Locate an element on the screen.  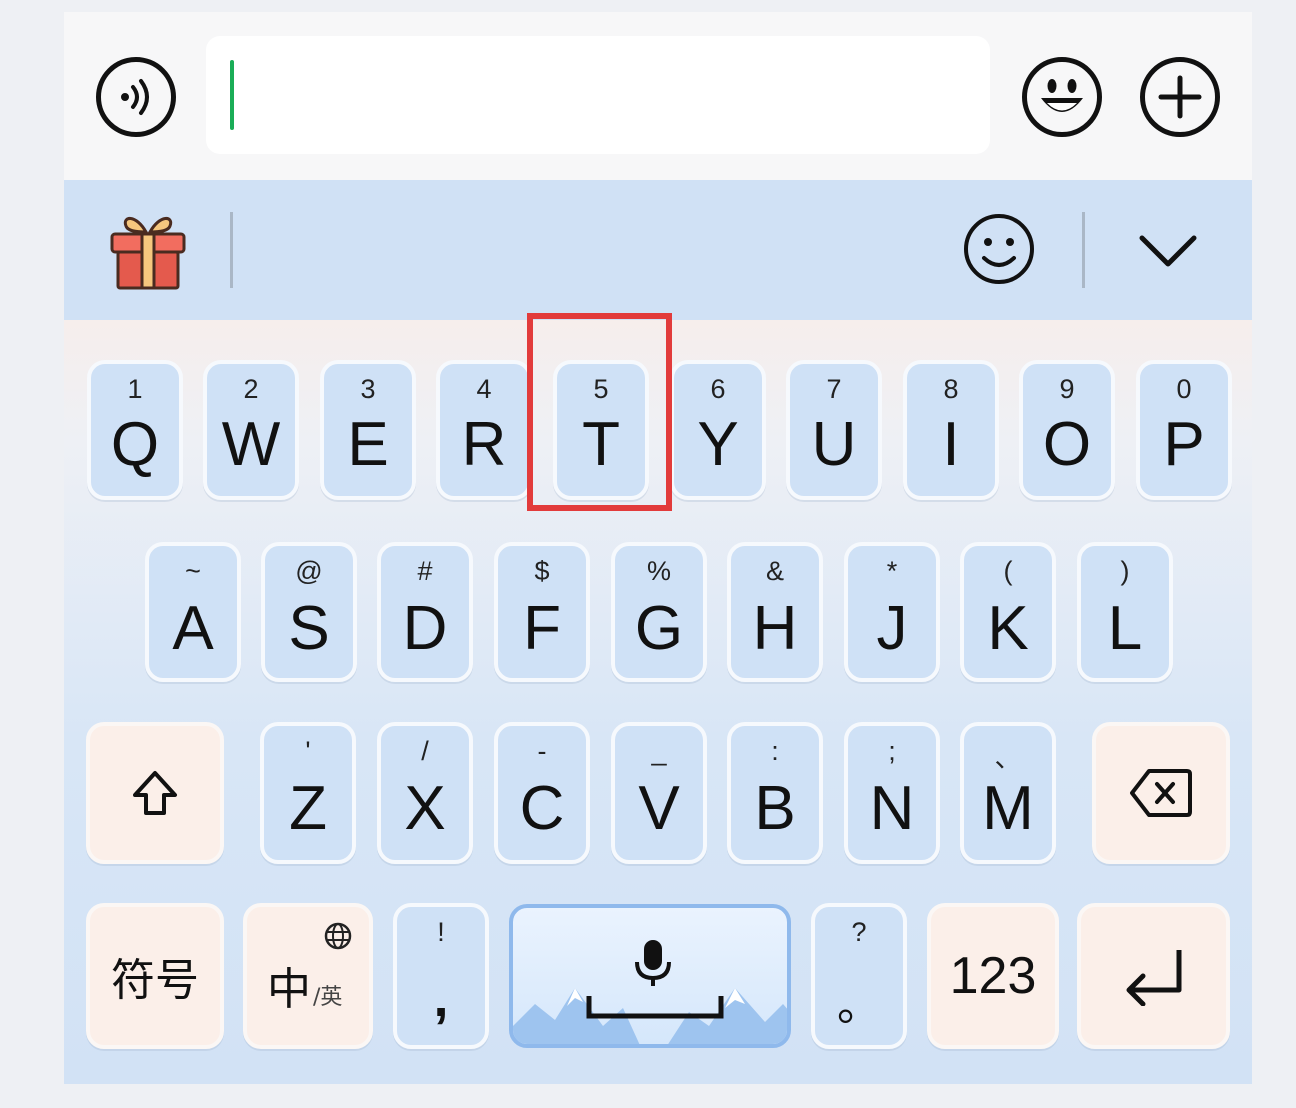
shift-arrow-icon is located at coordinates (155, 793).